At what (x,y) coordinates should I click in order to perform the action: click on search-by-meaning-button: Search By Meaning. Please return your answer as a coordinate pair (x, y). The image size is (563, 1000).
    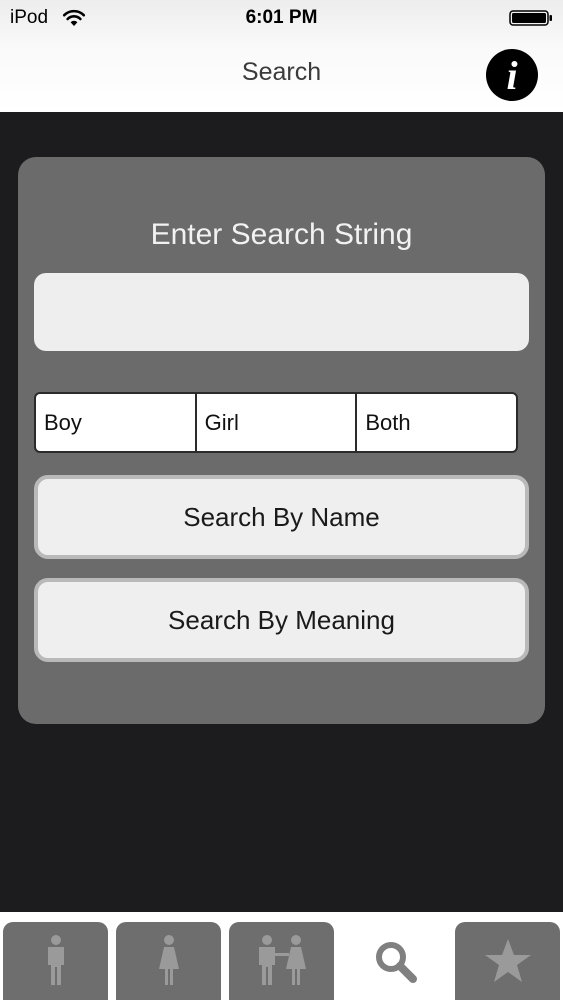
    Looking at the image, I should click on (281, 620).